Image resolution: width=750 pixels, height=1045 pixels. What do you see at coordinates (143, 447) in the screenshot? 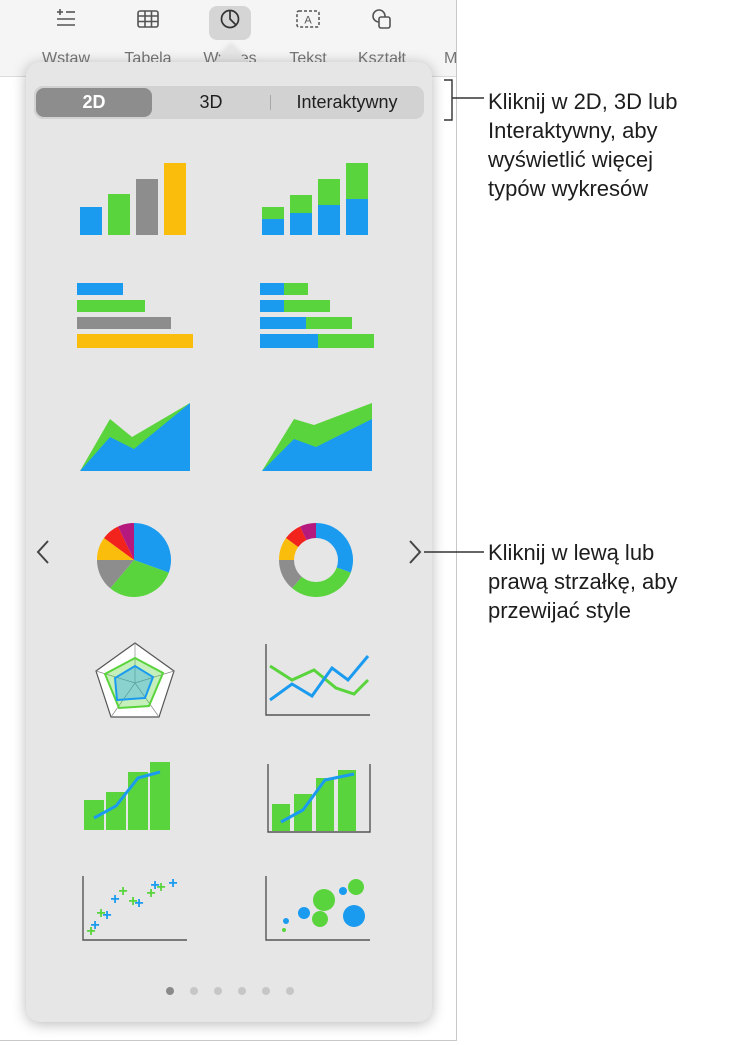
I see `area-chart-style` at bounding box center [143, 447].